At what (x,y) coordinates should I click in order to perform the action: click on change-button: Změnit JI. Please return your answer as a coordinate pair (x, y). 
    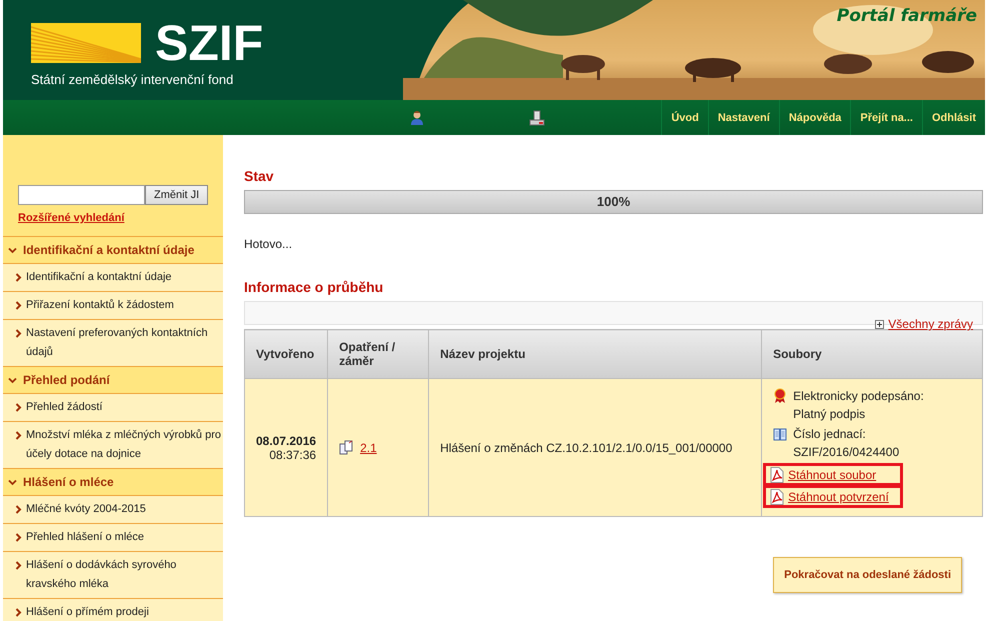
    Looking at the image, I should click on (176, 195).